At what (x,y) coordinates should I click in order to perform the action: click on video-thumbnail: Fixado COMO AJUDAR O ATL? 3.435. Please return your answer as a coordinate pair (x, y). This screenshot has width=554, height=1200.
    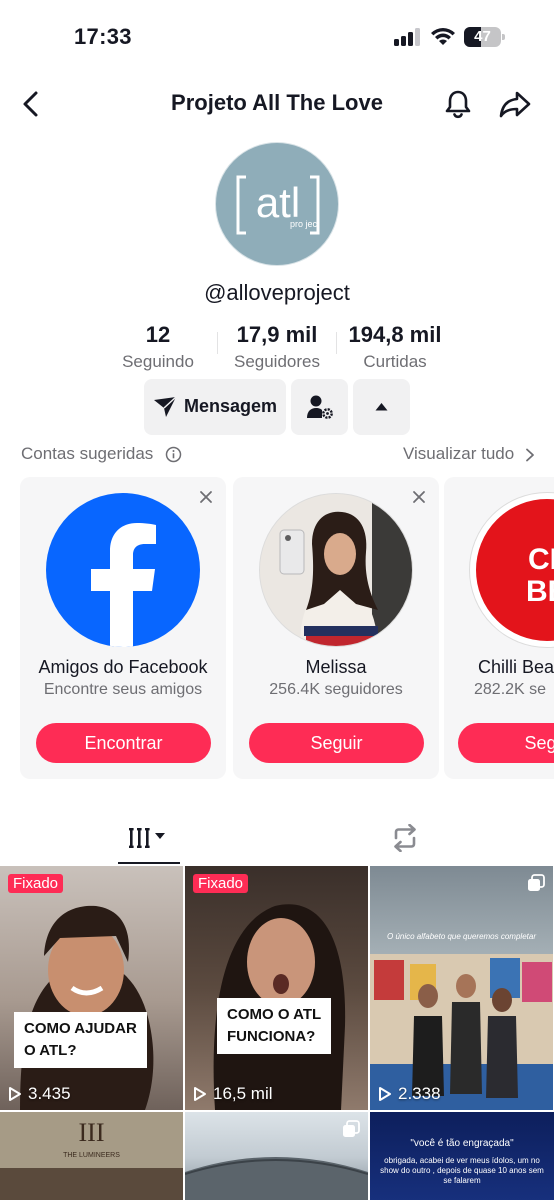
    Looking at the image, I should click on (91, 988).